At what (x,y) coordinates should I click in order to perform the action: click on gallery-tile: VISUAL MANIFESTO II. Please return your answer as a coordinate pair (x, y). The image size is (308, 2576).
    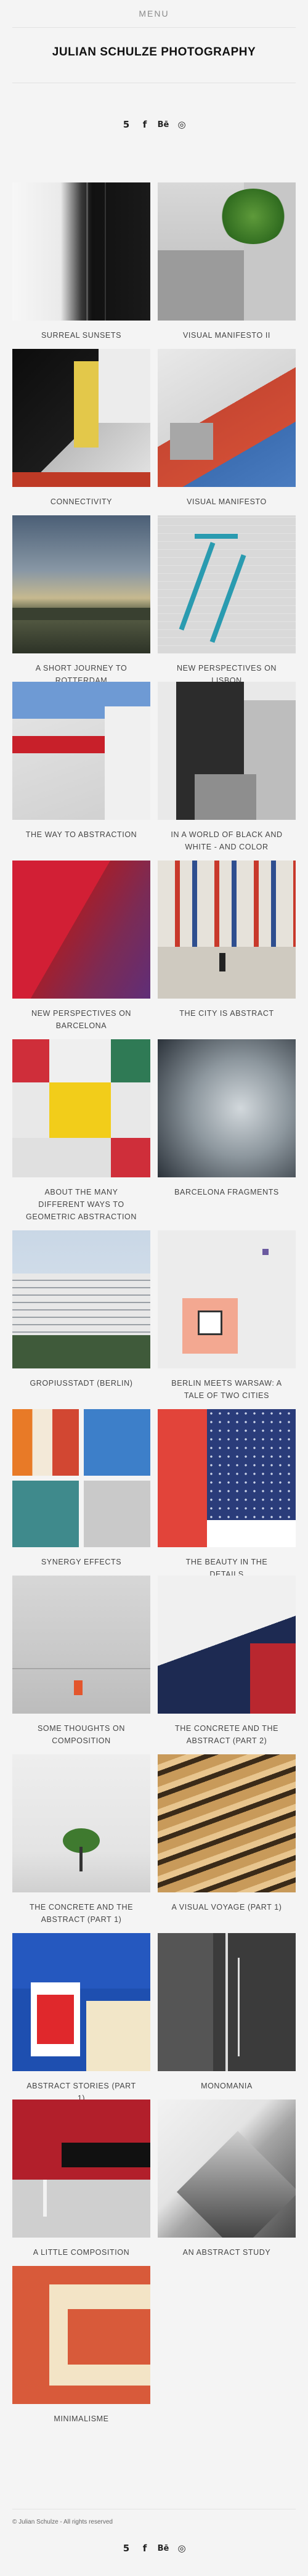
    Looking at the image, I should click on (227, 261).